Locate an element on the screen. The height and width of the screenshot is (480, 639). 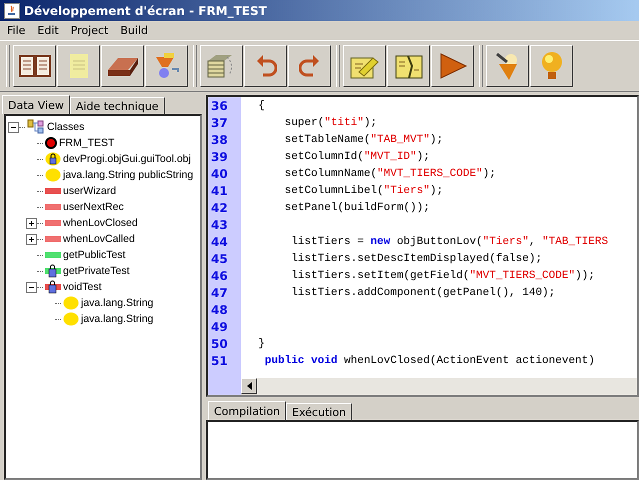
tree-item: getPublicTest is located at coordinates (94, 255).